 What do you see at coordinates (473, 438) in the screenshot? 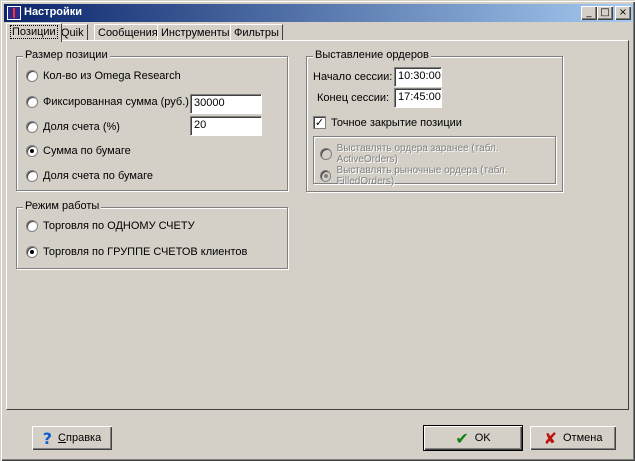
I see `ok-button: ✔ OK` at bounding box center [473, 438].